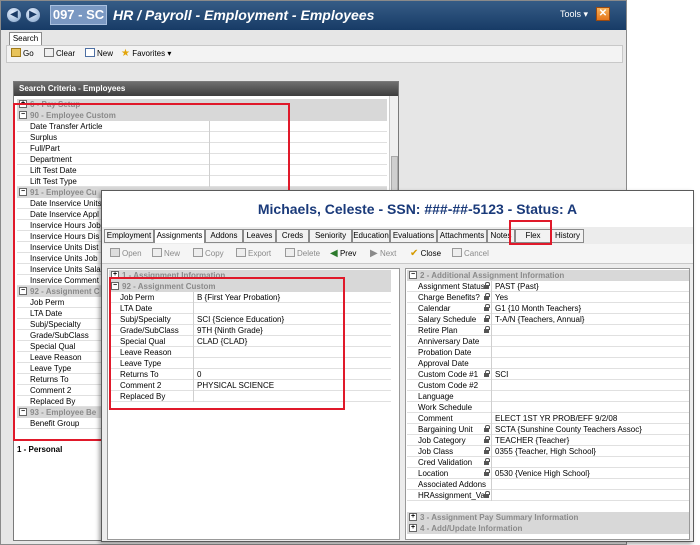  Describe the element at coordinates (126, 254) in the screenshot. I see `open-button: Open` at that location.